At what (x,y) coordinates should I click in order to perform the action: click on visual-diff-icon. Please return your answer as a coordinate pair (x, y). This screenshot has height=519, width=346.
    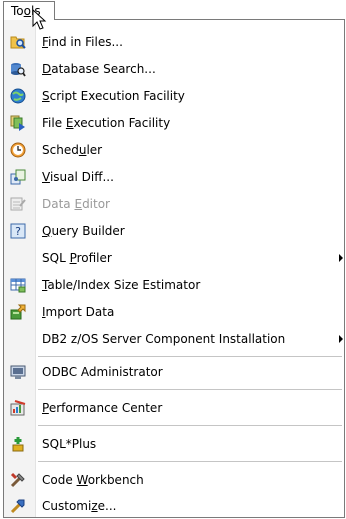
    Looking at the image, I should click on (18, 177).